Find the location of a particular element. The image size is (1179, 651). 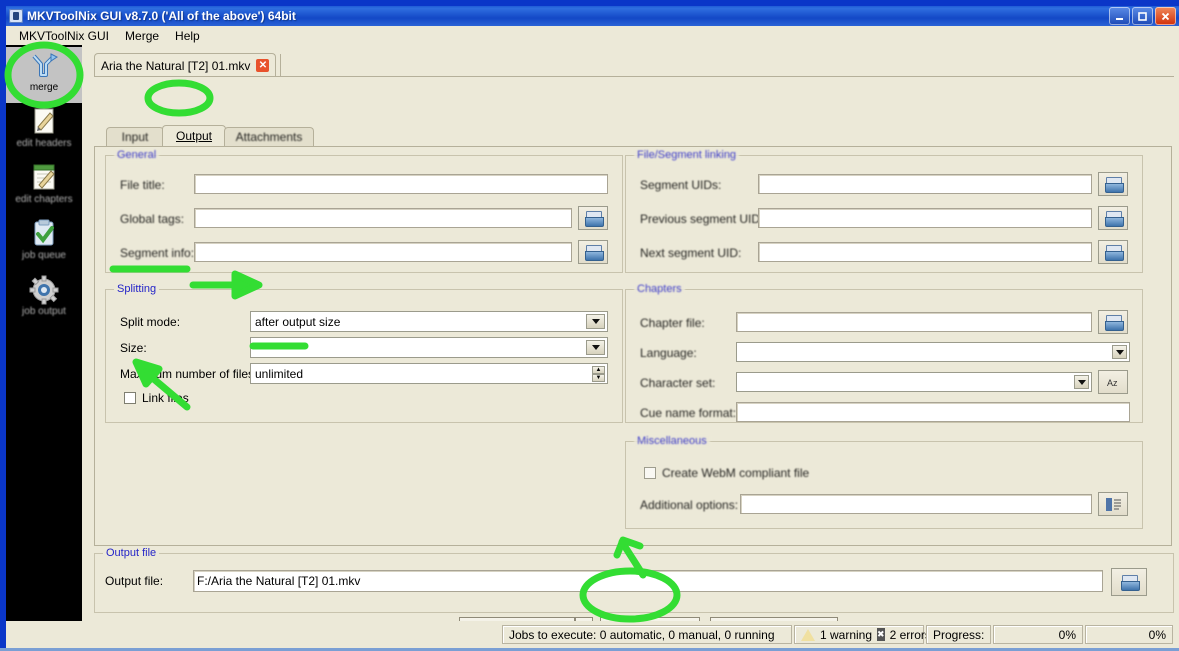

tab-strip-divider is located at coordinates (273, 65).